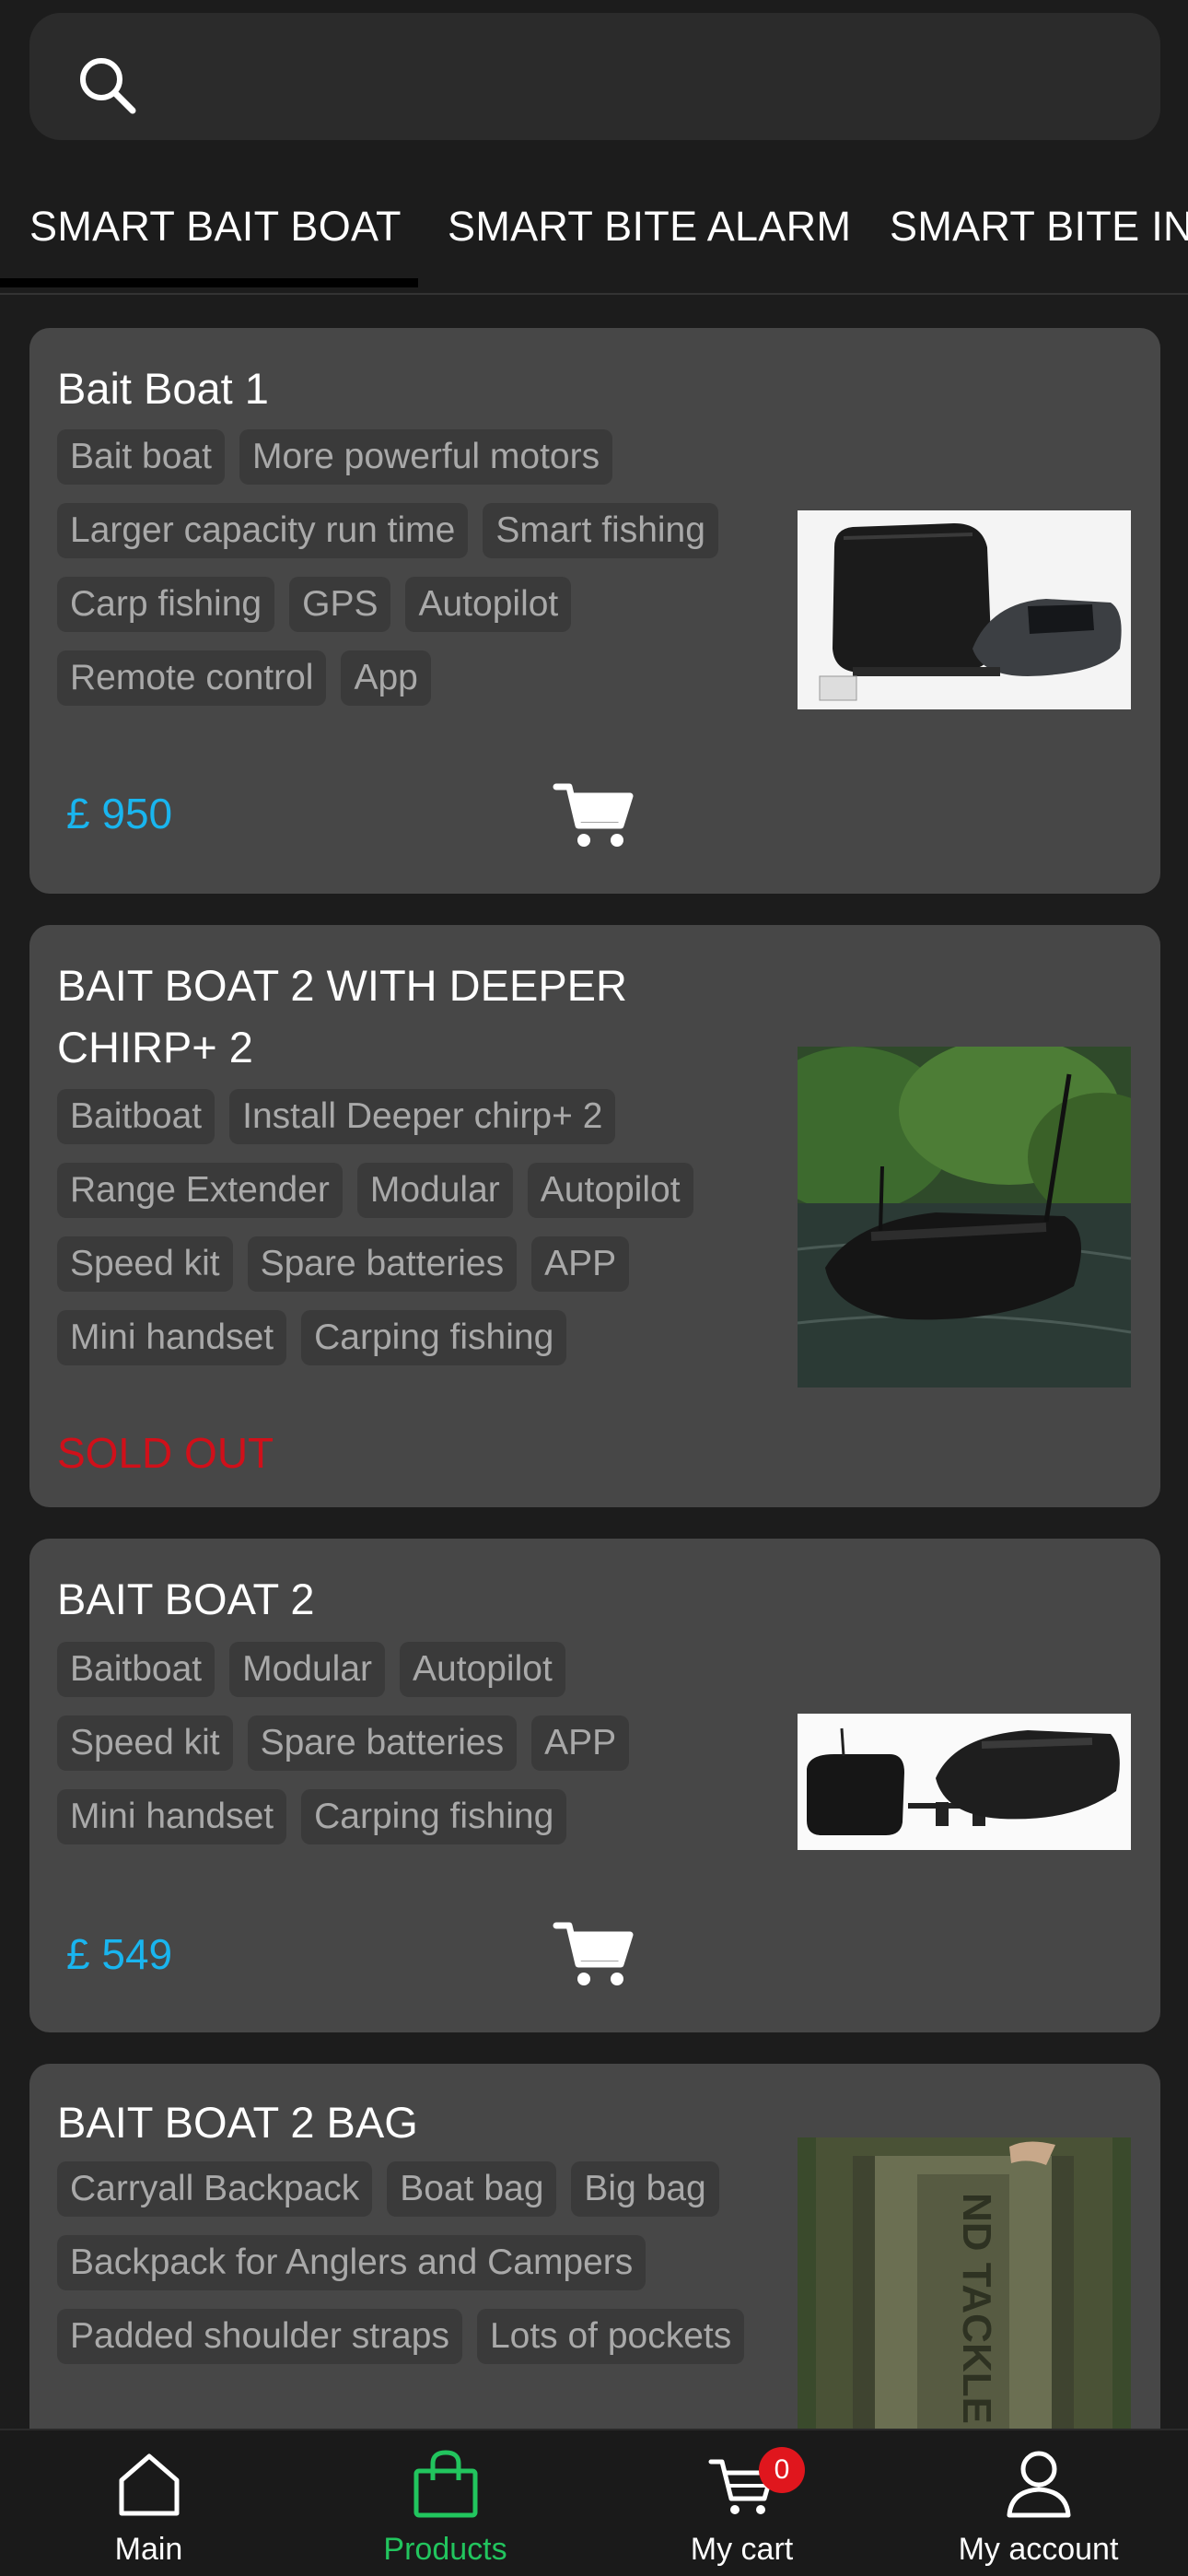  Describe the element at coordinates (649, 227) in the screenshot. I see `tab-smart-bite-alarm: SMART BITE ALARM` at that location.